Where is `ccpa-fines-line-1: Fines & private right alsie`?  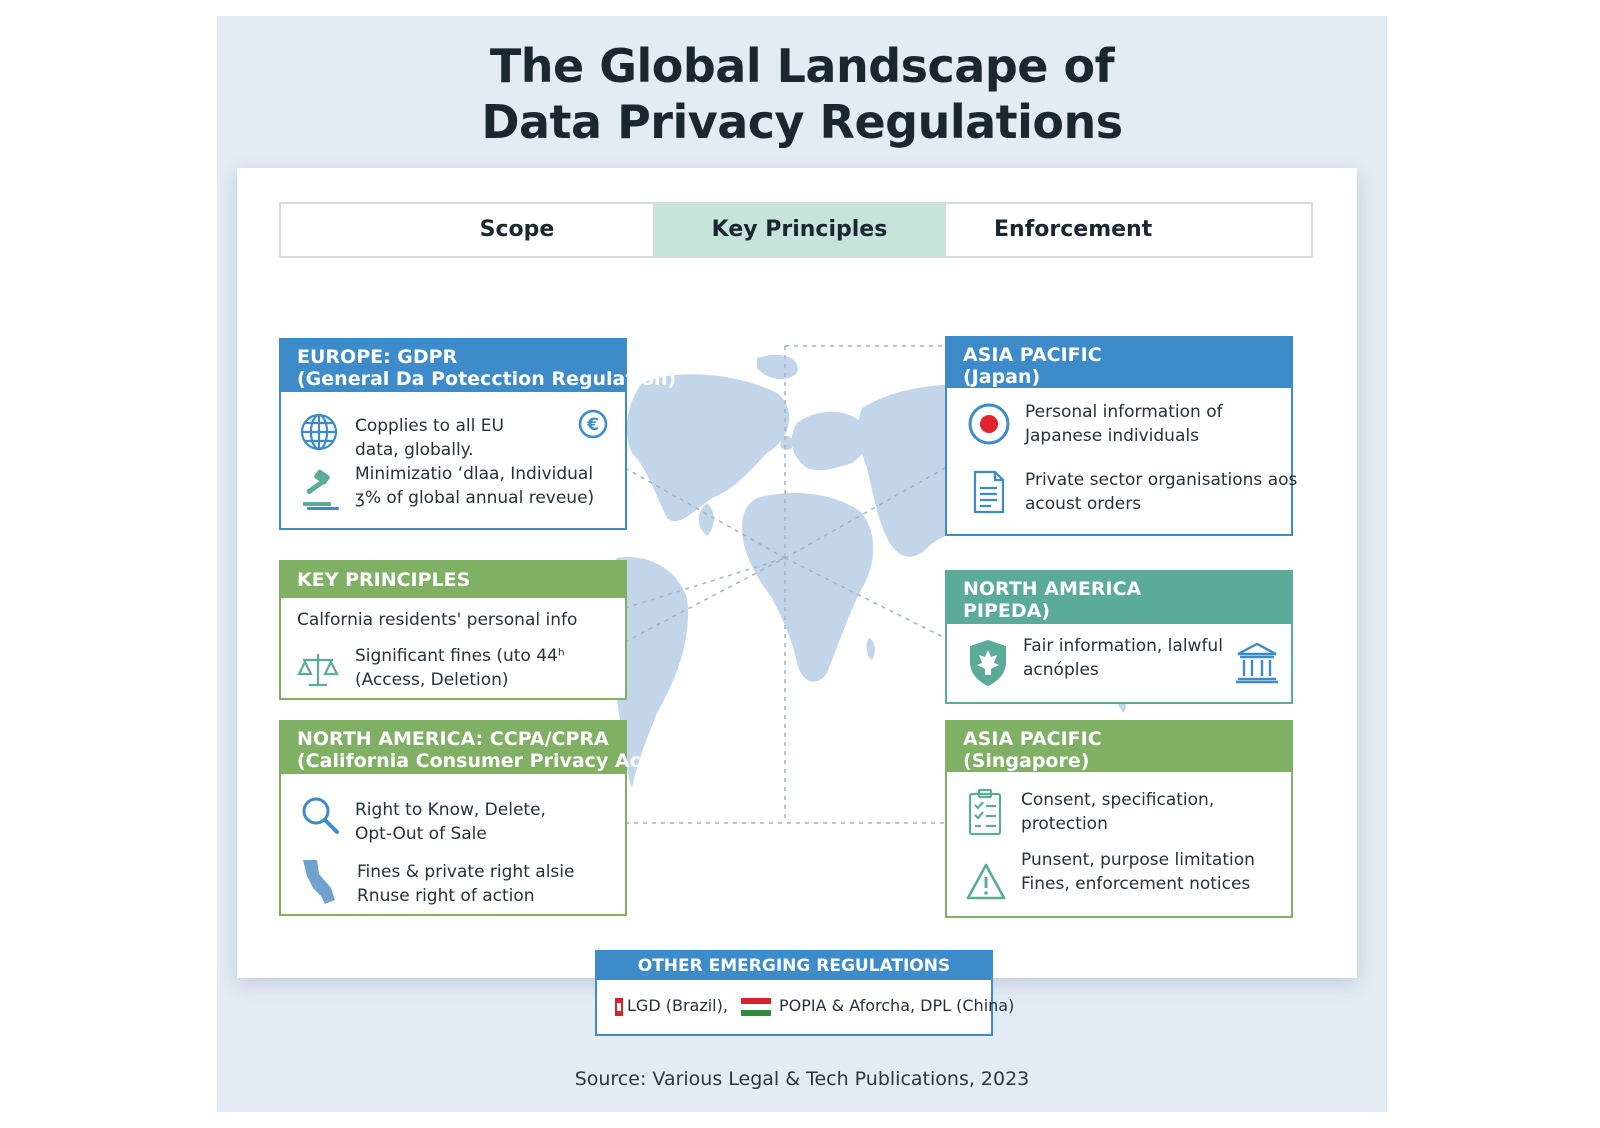
ccpa-fines-line-1: Fines & private right alsie is located at coordinates (466, 872).